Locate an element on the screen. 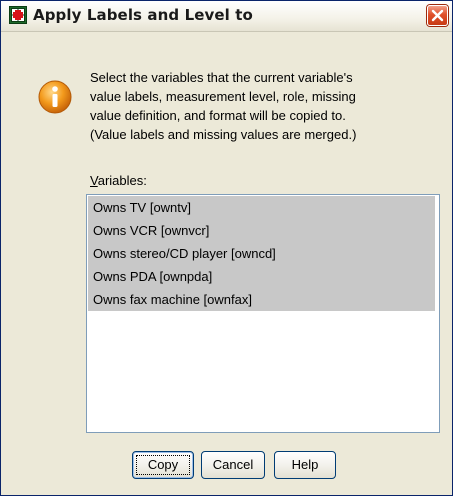  variables-label-text: ariables: is located at coordinates (122, 180).